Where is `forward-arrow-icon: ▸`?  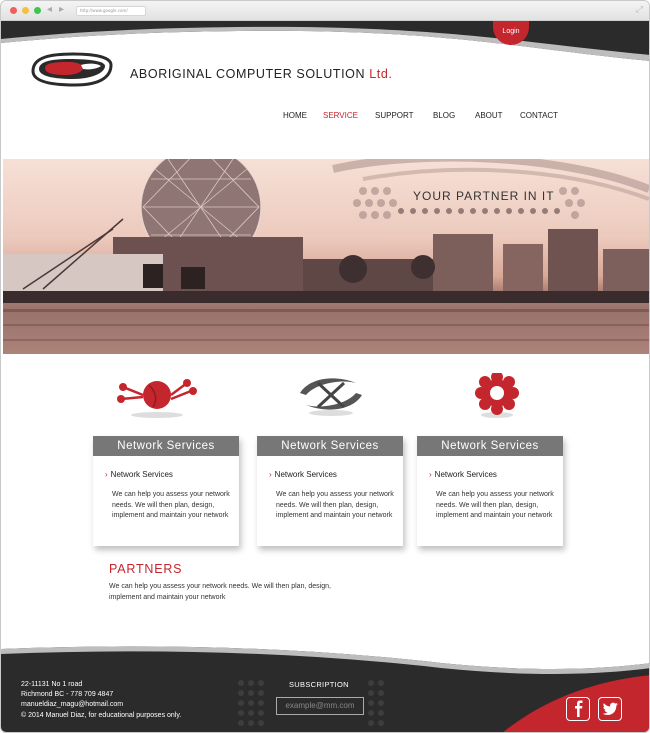 forward-arrow-icon: ▸ is located at coordinates (61, 9).